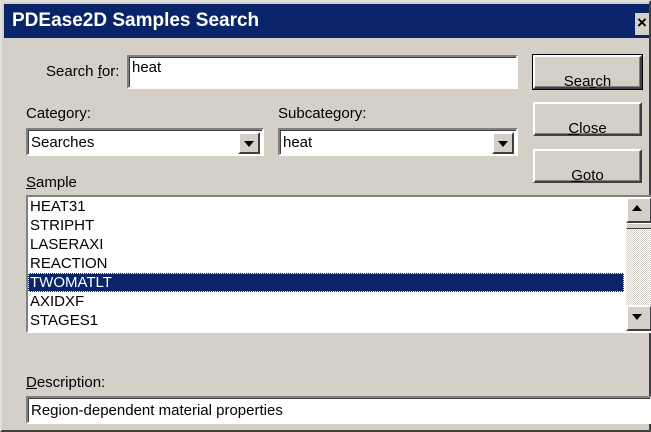 This screenshot has height=432, width=651. I want to click on scroll-up-button, so click(638, 210).